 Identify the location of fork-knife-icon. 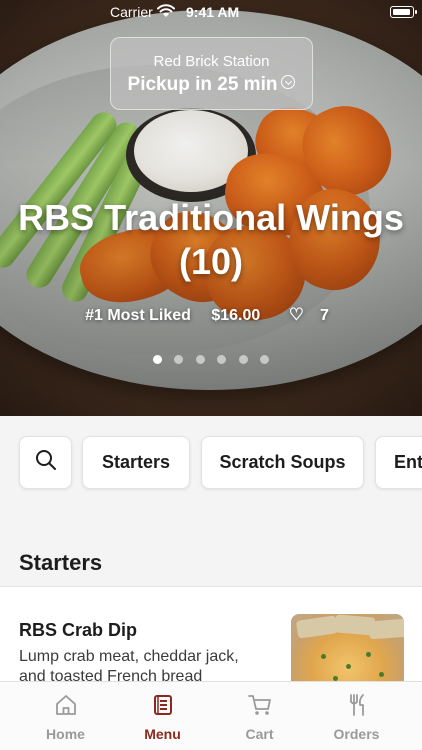
(357, 706).